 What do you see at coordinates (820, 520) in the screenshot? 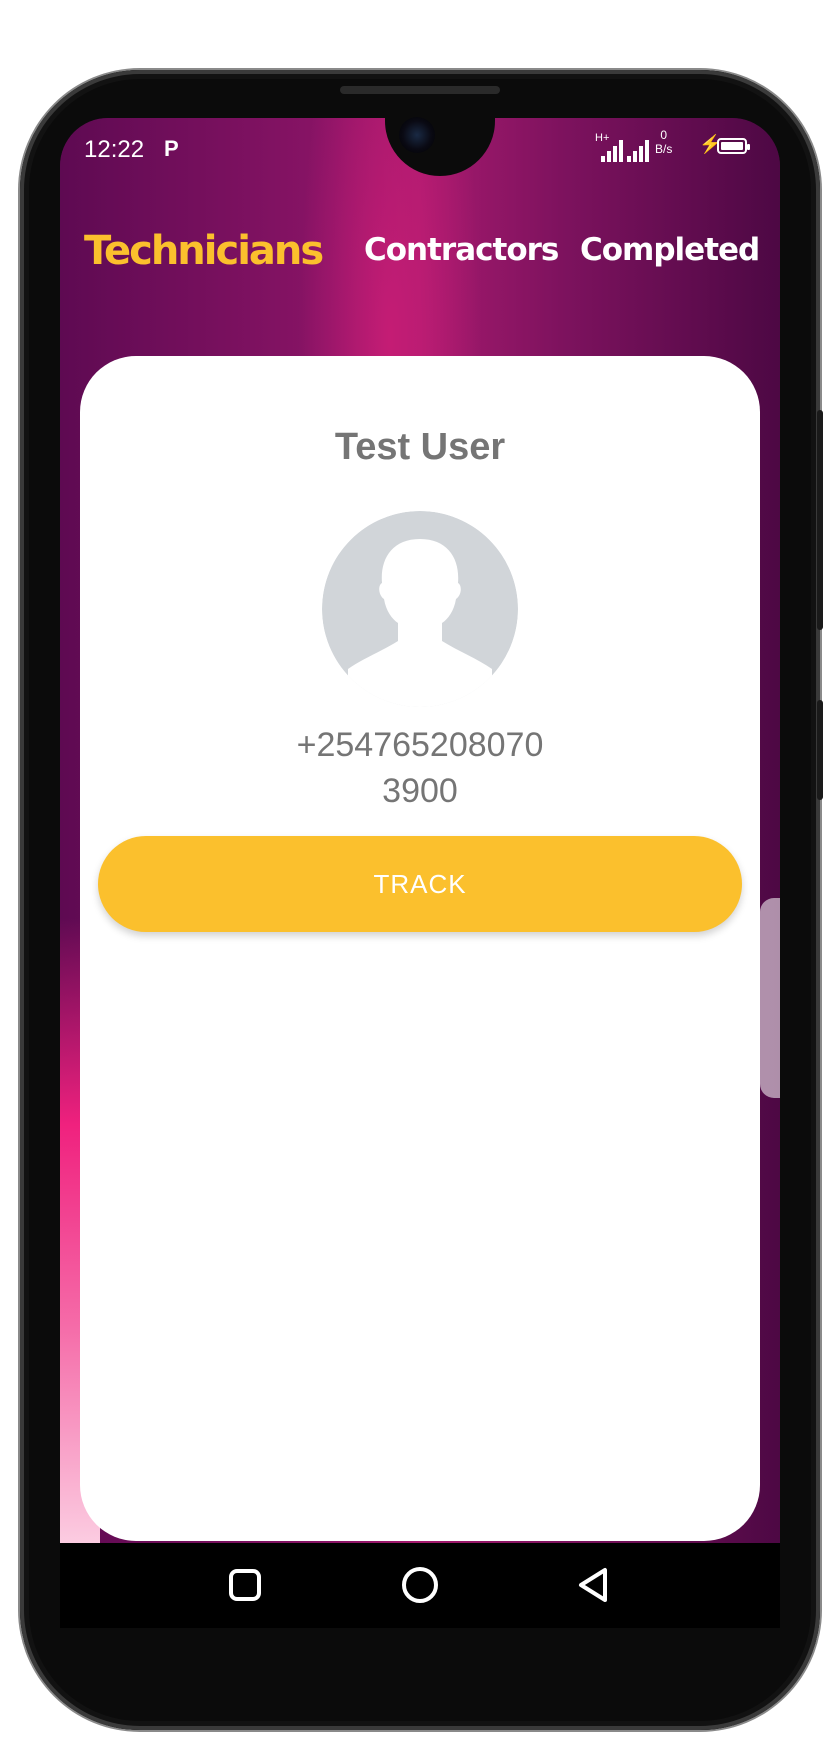
I see `power-button` at bounding box center [820, 520].